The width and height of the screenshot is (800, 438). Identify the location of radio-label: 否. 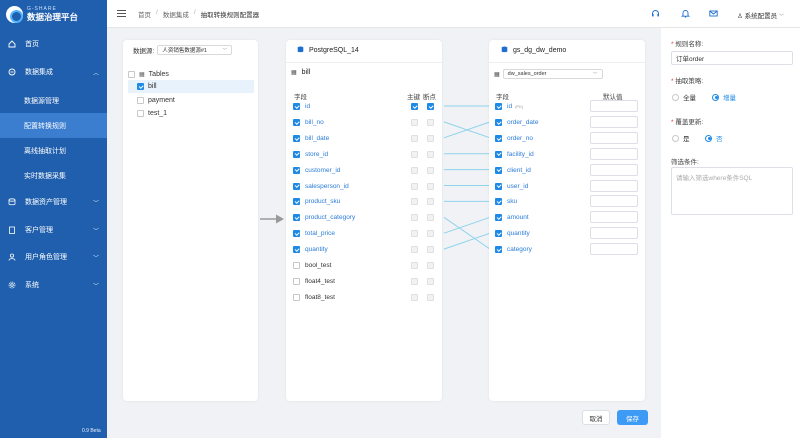
(719, 139).